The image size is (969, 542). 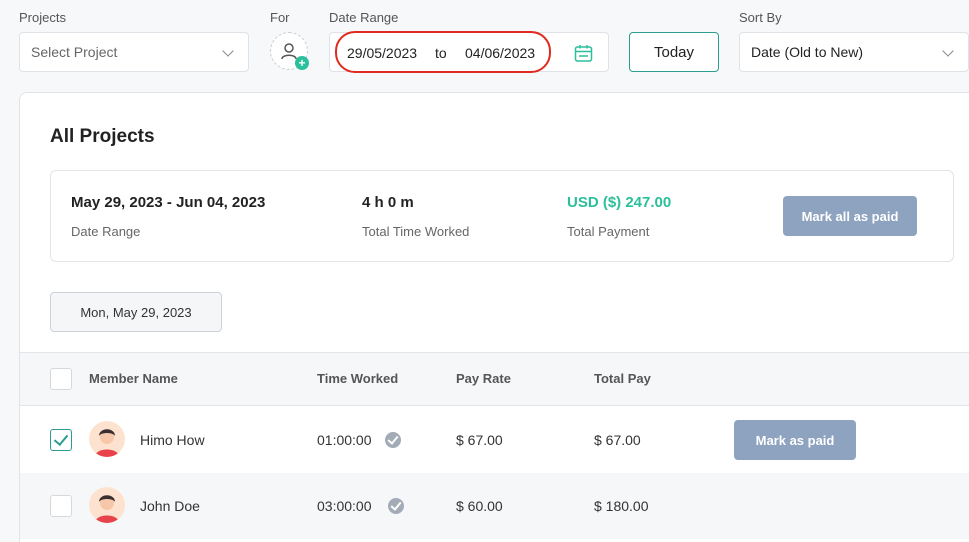 I want to click on column-member-name: Member Name, so click(x=133, y=378).